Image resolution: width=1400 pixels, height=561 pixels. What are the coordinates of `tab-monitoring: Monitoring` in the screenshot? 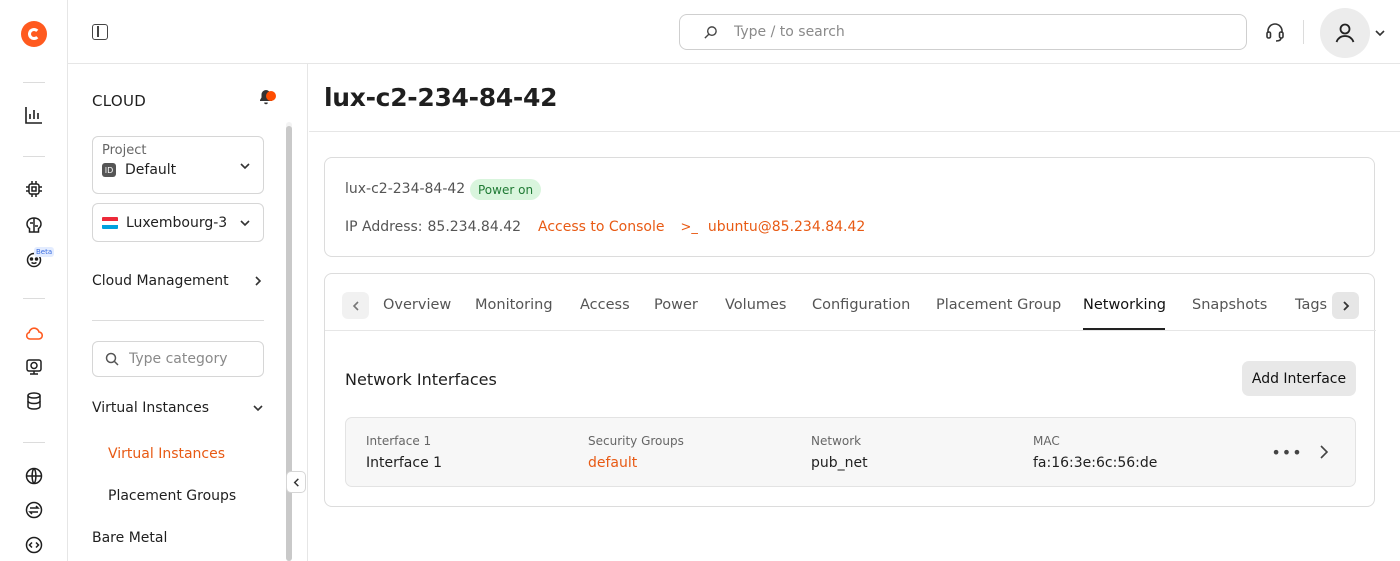 It's located at (514, 305).